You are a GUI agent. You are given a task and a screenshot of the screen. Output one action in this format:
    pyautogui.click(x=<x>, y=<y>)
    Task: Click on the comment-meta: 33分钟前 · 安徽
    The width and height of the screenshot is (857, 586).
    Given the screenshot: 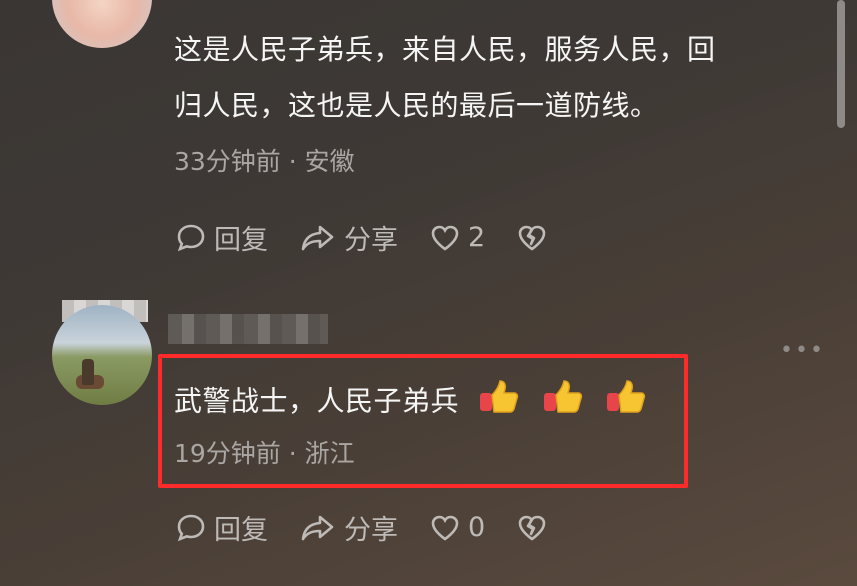 What is the action you would take?
    pyautogui.click(x=264, y=161)
    